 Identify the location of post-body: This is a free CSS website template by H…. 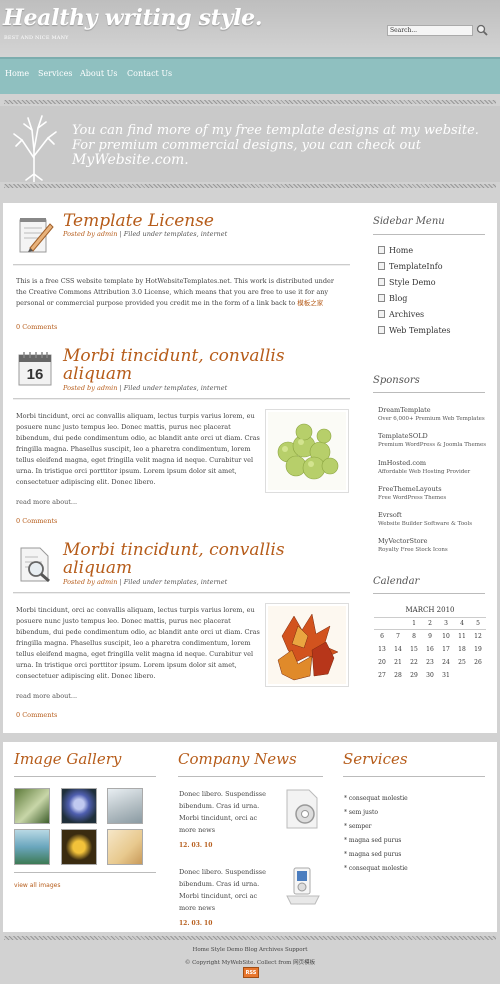
(175, 292).